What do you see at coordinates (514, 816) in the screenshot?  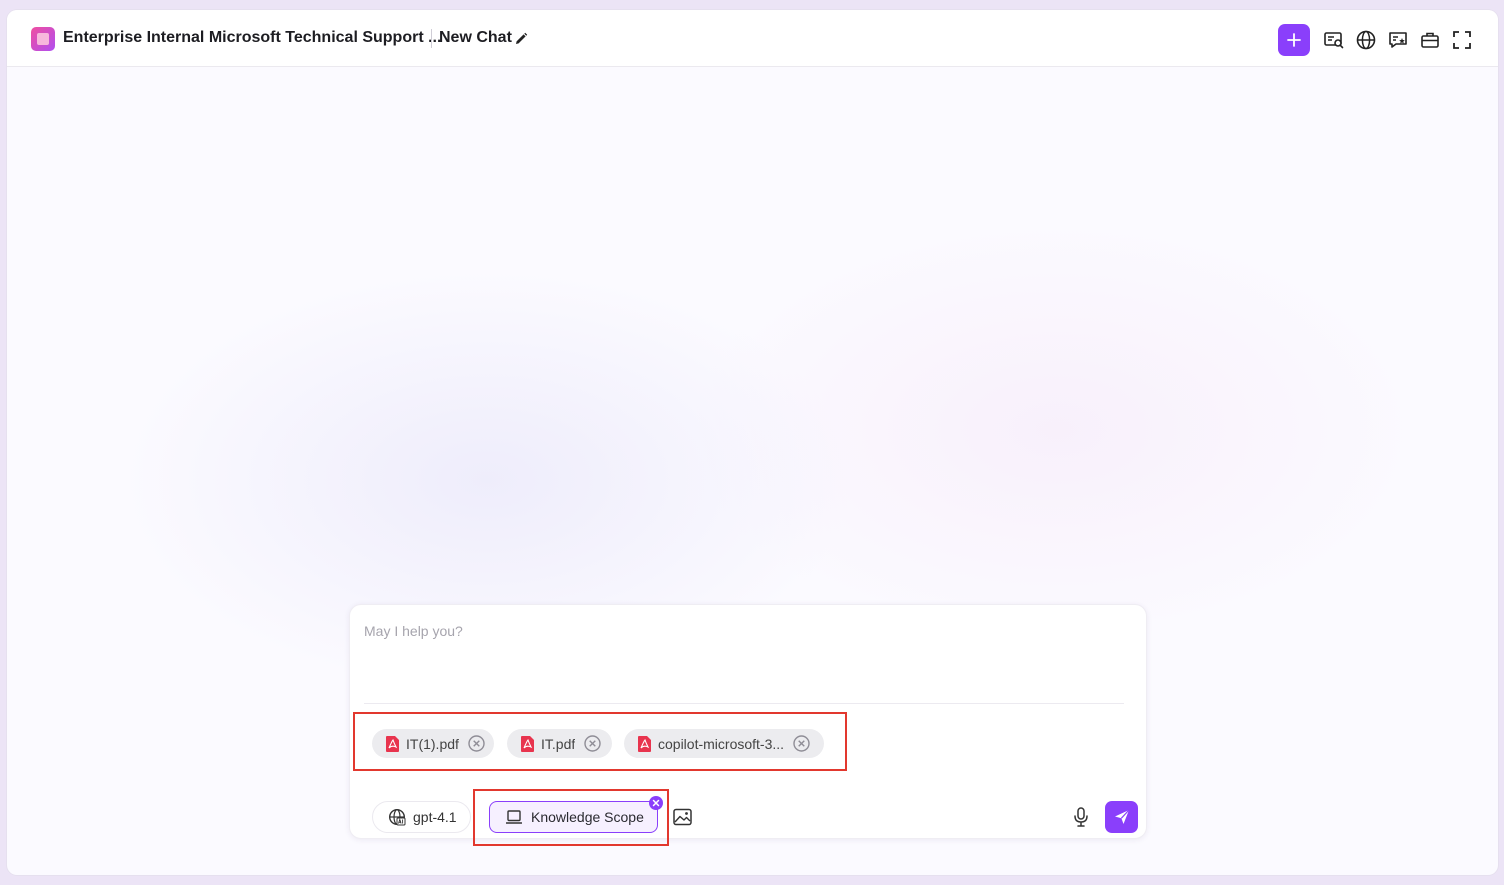 I see `laptop-icon` at bounding box center [514, 816].